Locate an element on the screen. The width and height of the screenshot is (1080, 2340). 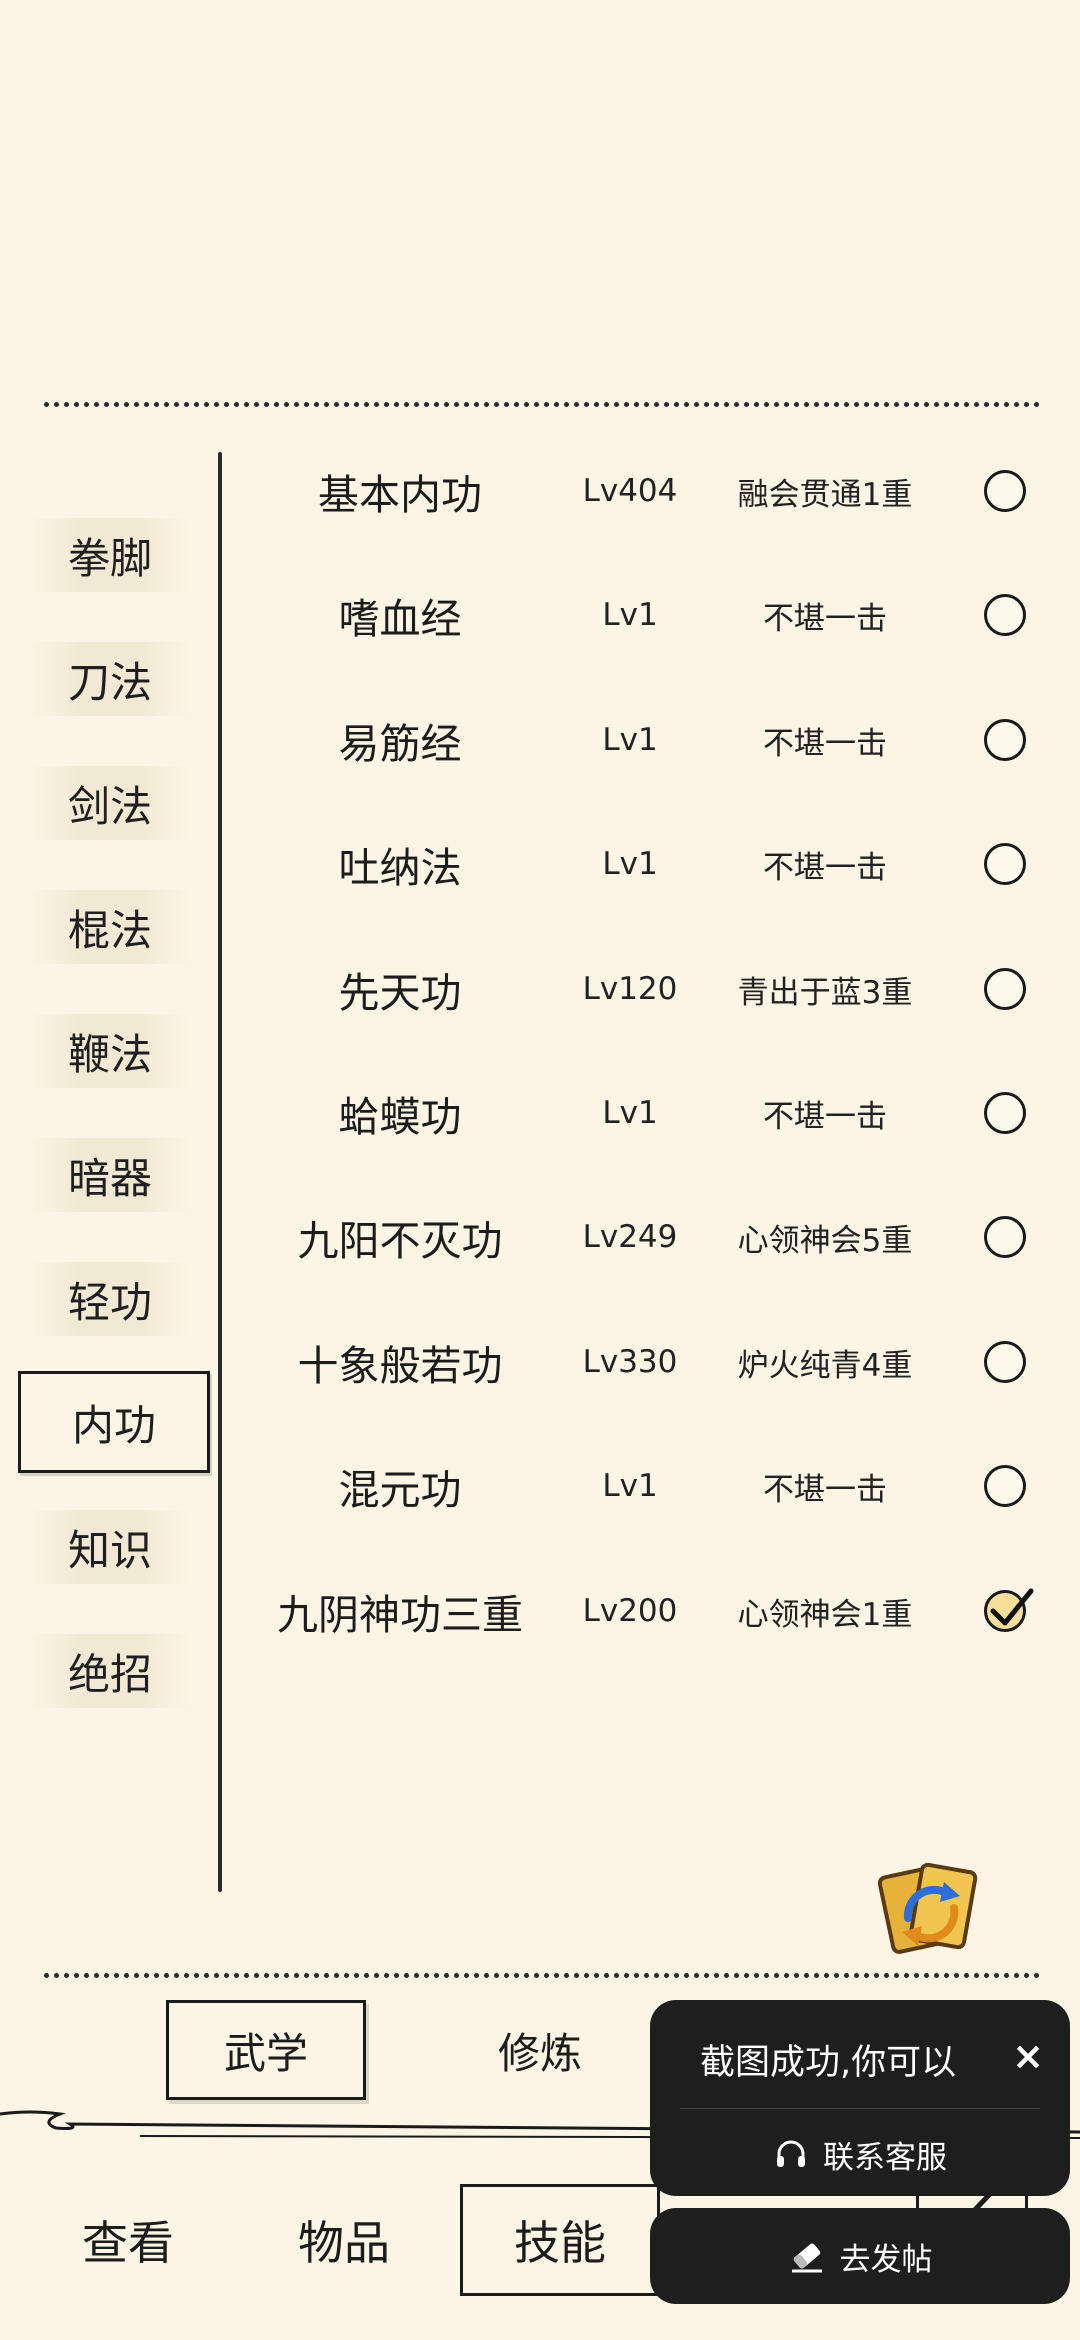
top-dotted-divider is located at coordinates (542, 404).